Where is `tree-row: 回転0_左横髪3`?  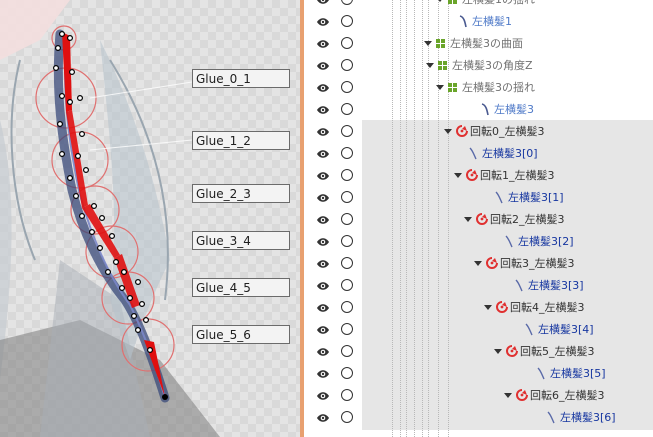 tree-row: 回転0_左横髪3 is located at coordinates (481, 132).